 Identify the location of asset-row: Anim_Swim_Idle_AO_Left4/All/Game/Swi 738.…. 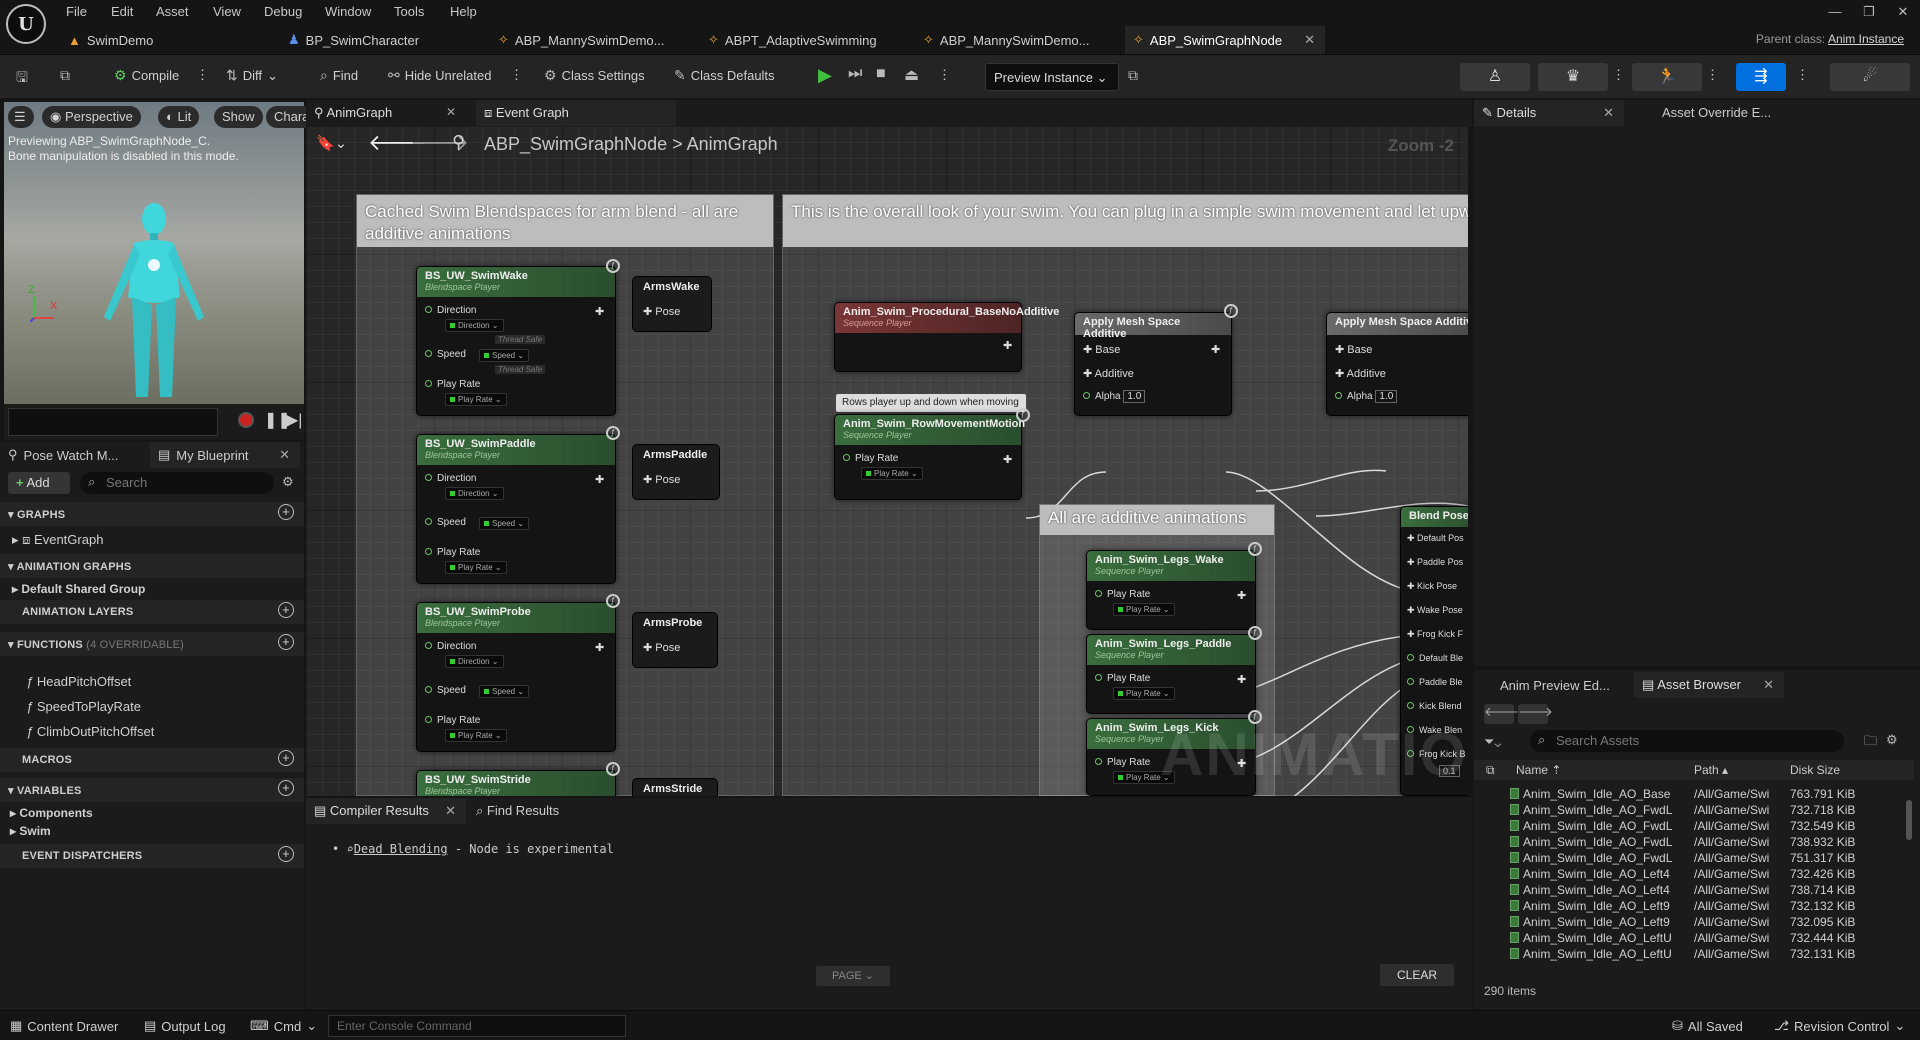
(1694, 890).